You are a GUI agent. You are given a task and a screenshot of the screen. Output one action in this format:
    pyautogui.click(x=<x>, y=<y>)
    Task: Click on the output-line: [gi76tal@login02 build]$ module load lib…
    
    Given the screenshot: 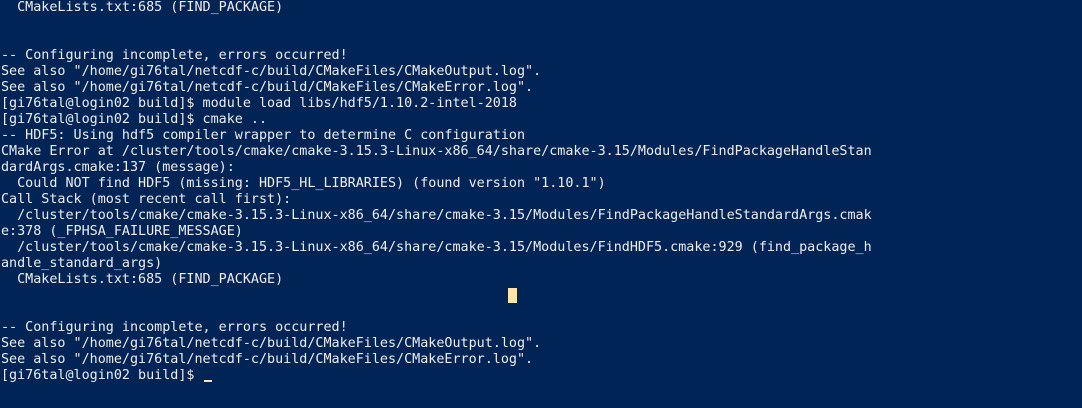 What is the action you would take?
    pyautogui.click(x=259, y=103)
    